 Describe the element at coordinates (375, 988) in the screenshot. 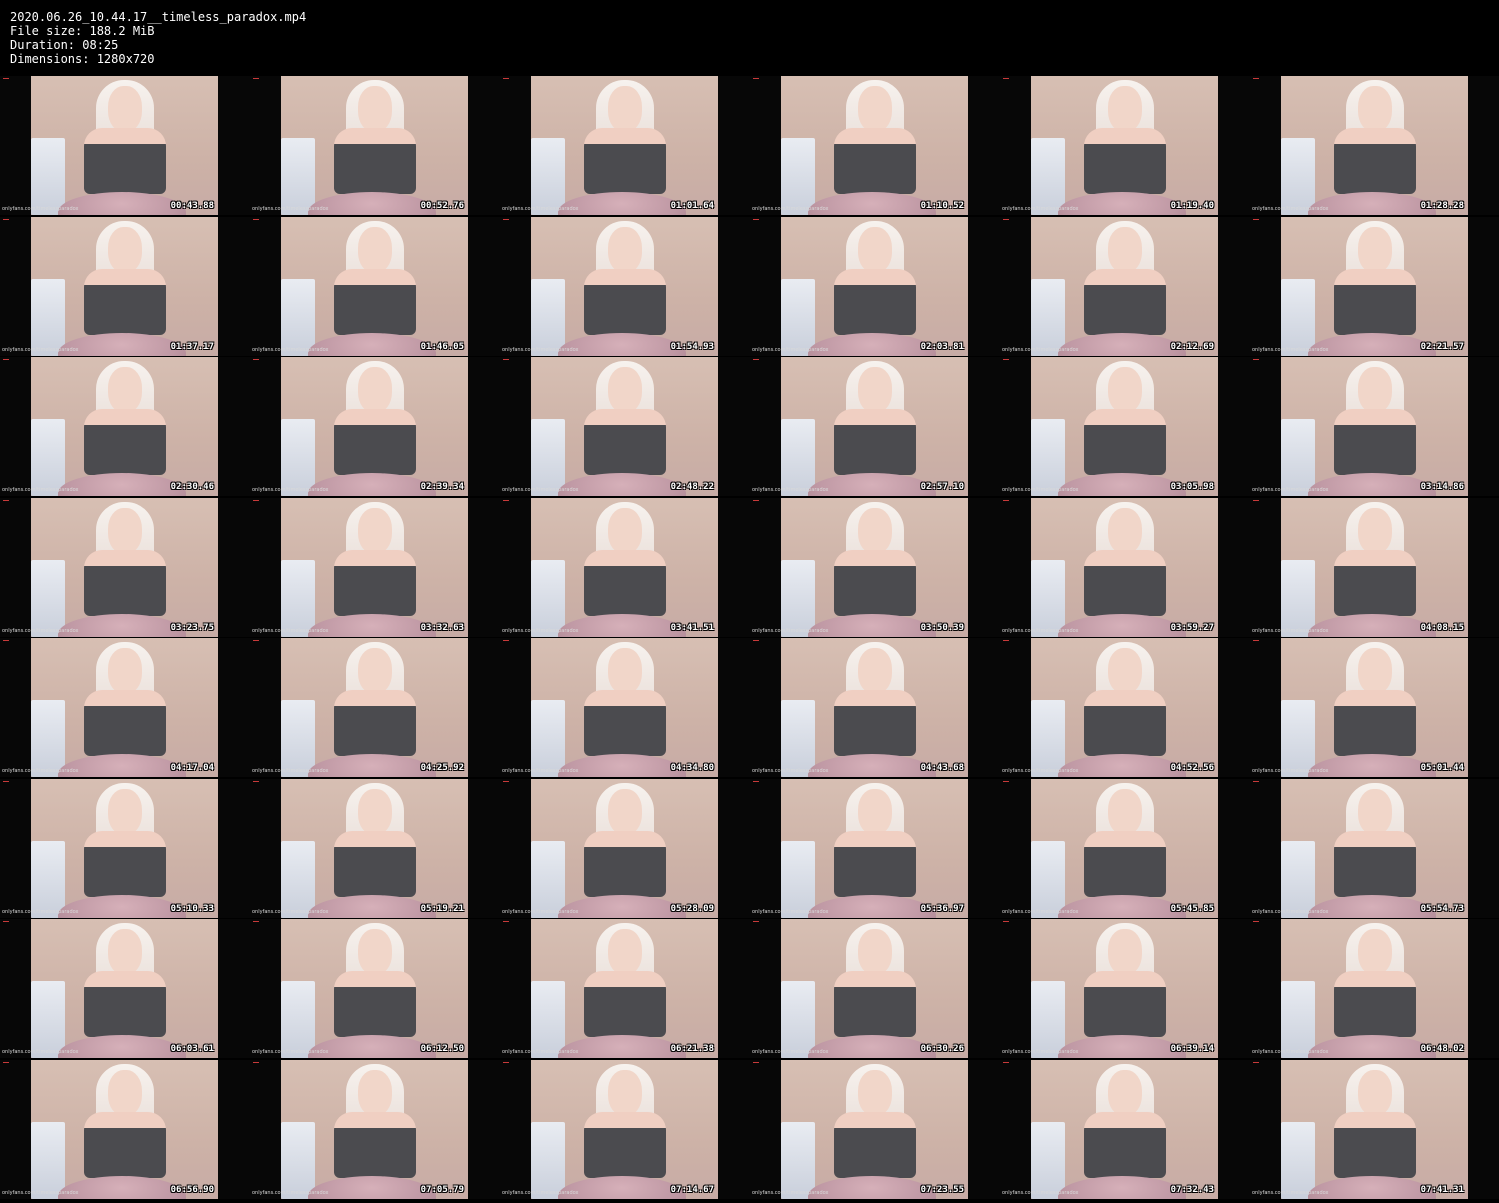

I see `video-thumbnail: onlyfans.com/timelessparadox 06:12.50` at that location.